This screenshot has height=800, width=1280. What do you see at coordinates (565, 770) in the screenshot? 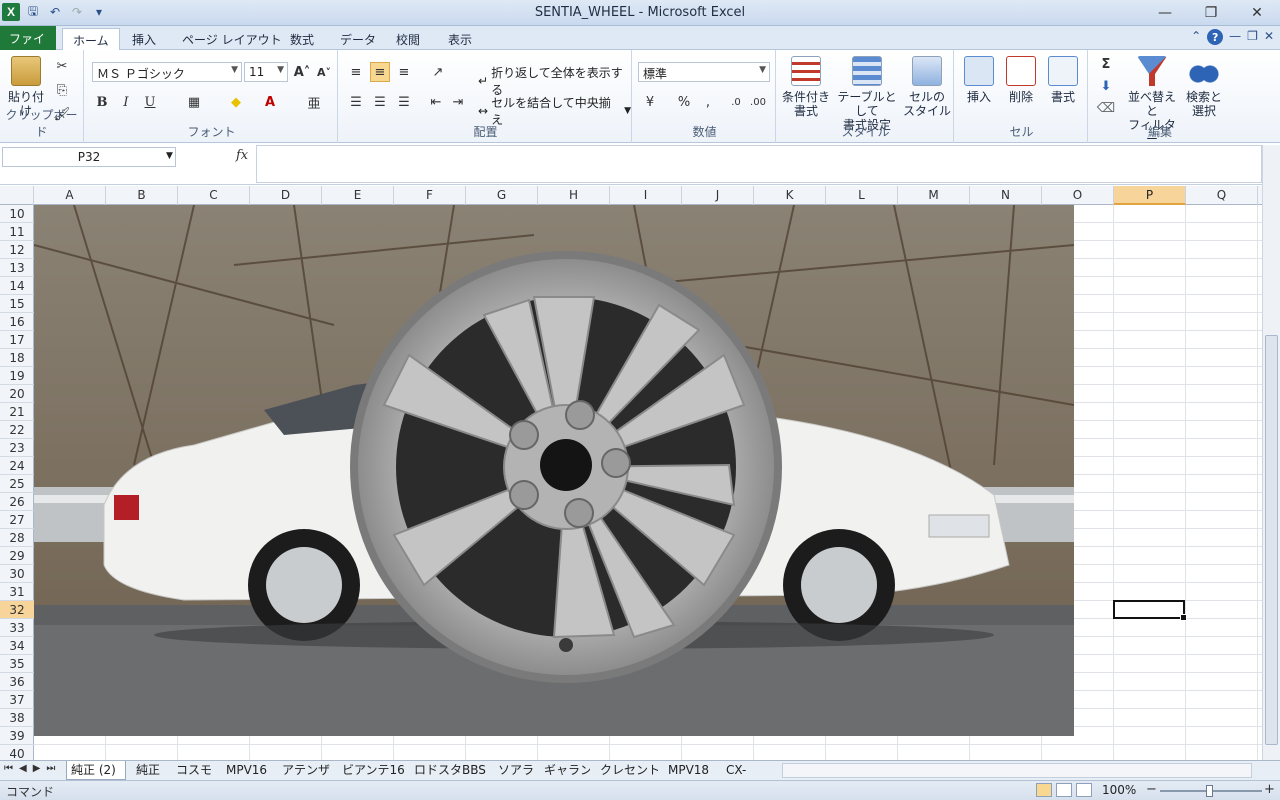
I see `sheet-tab: ギャラン` at bounding box center [565, 770].